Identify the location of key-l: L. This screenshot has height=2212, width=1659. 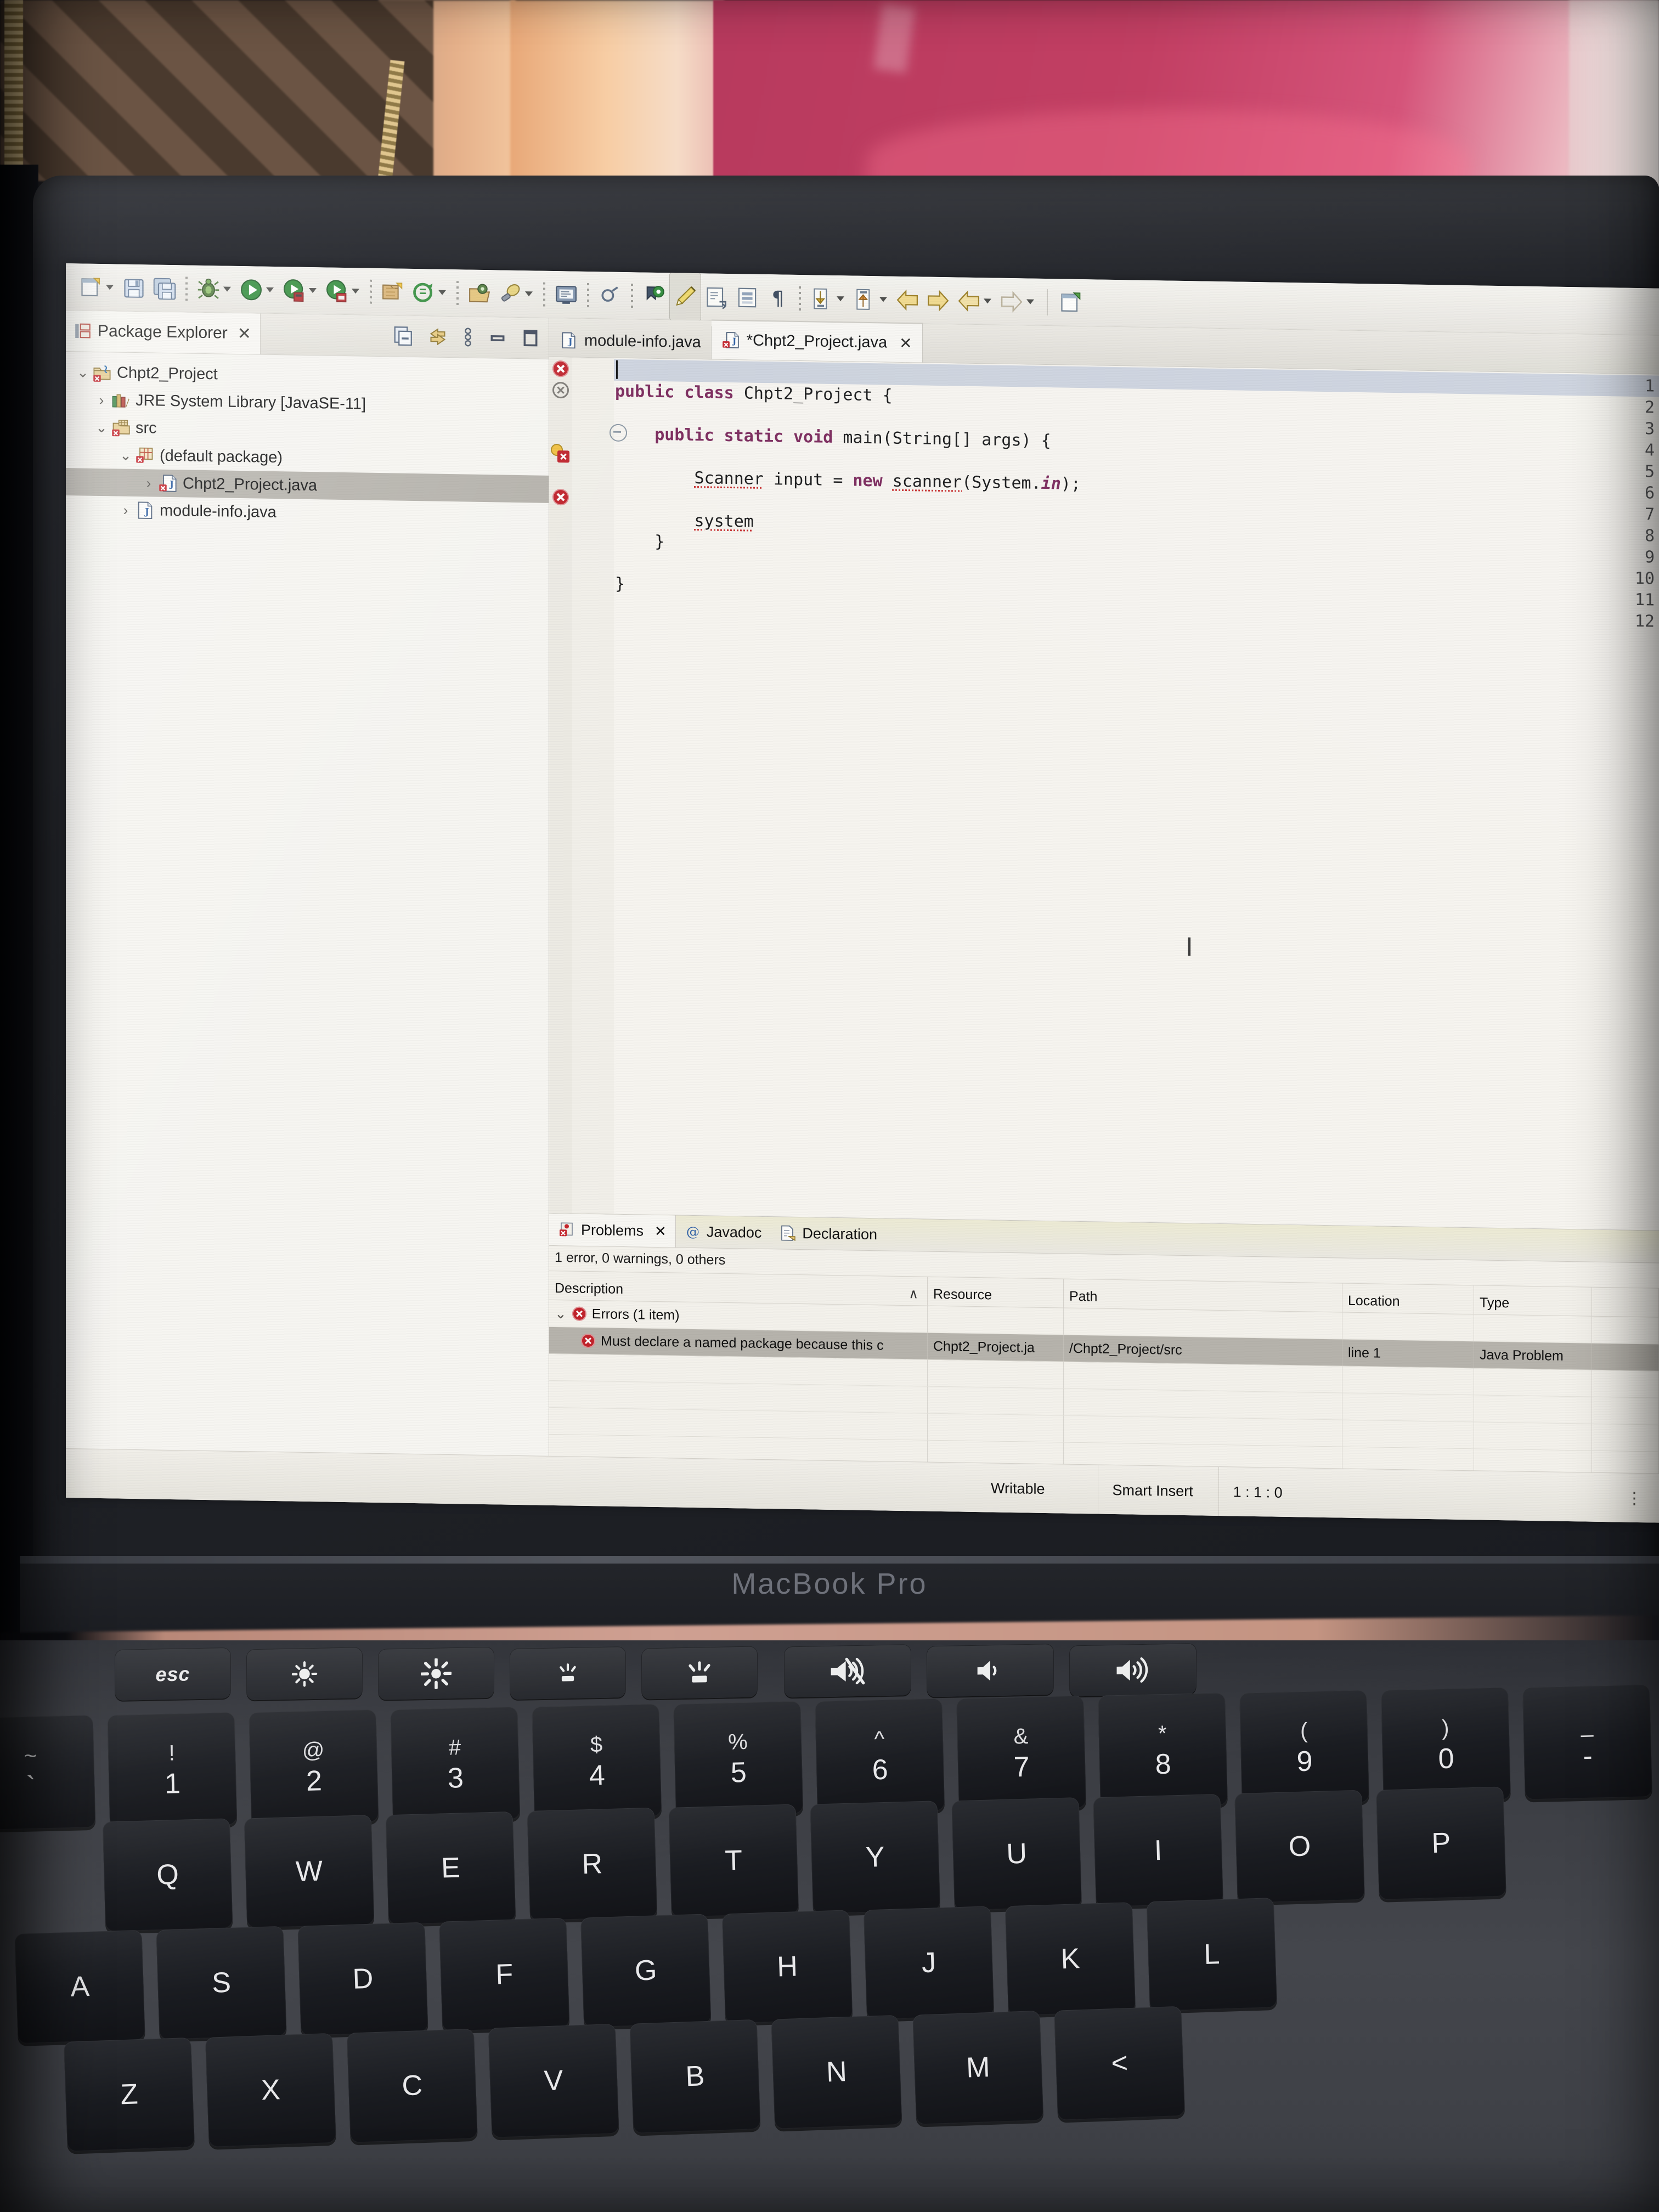
(1211, 1955).